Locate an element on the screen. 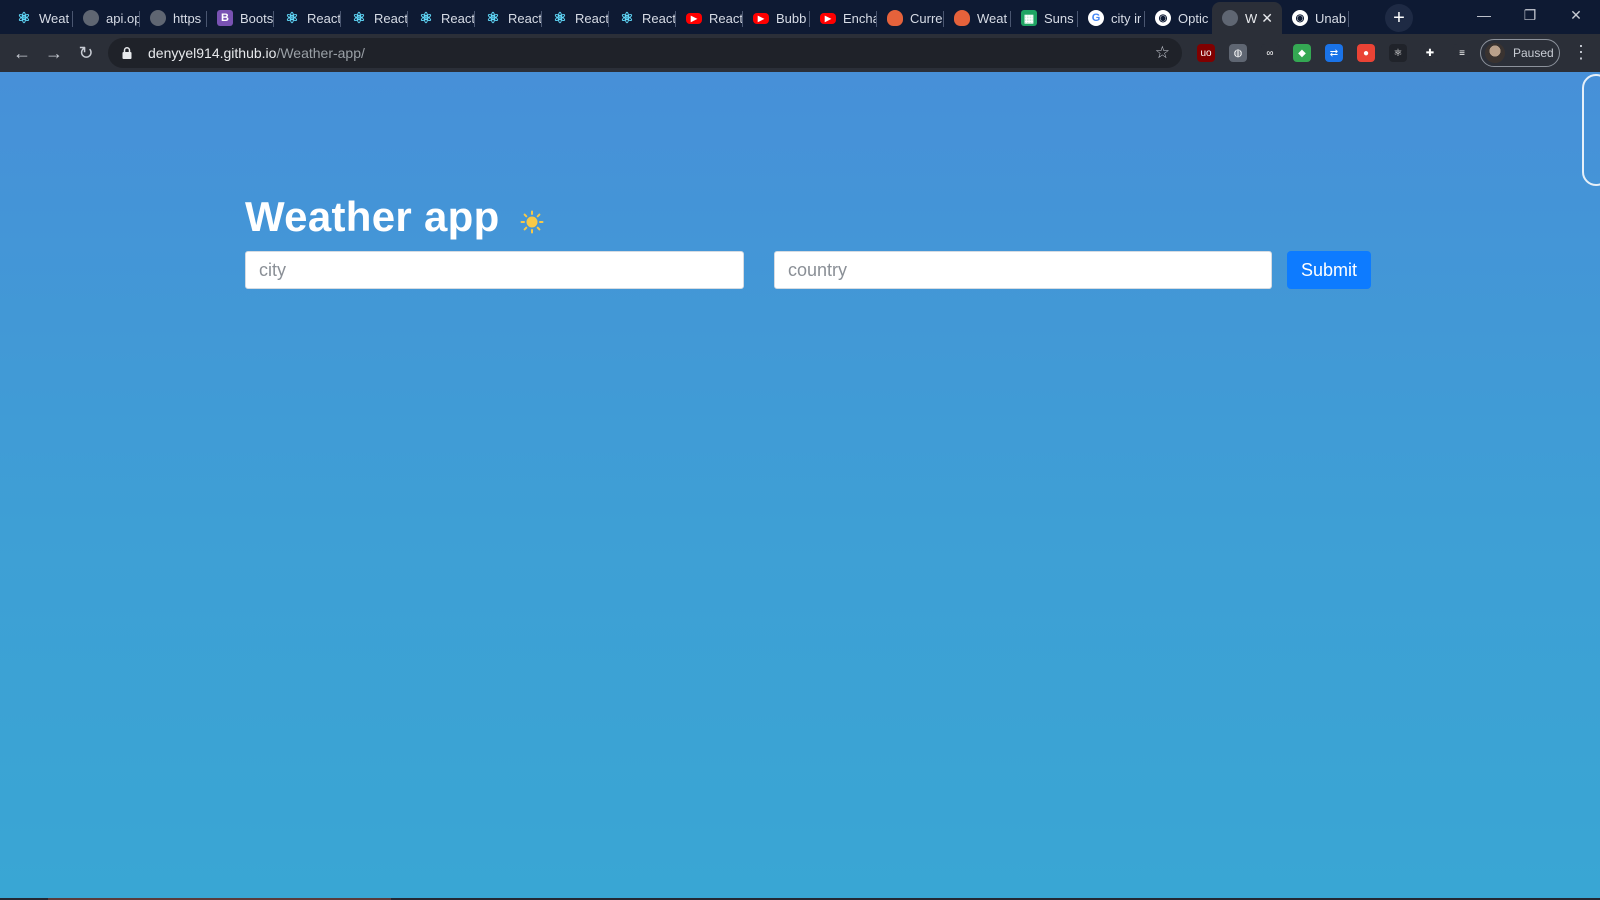 This screenshot has height=900, width=1600. tab: ◉ Optic is located at coordinates (1178, 18).